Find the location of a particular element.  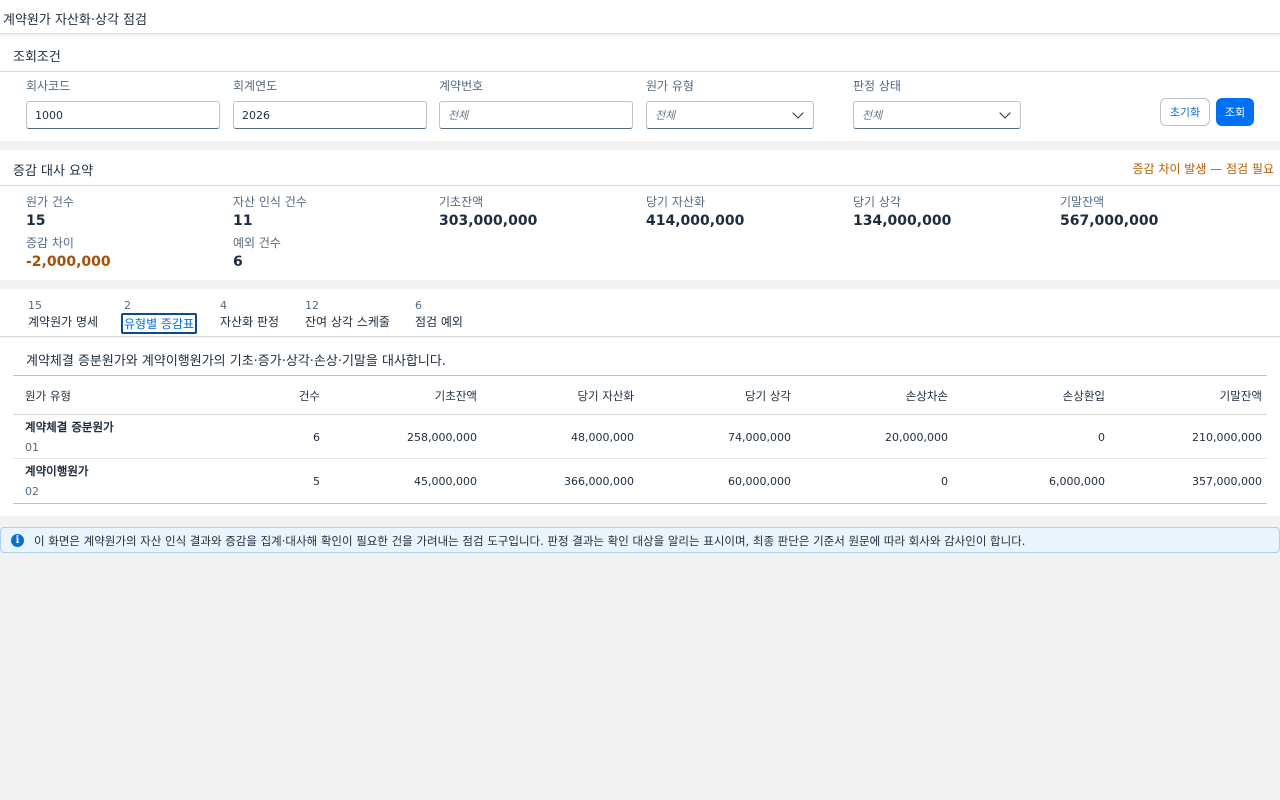

reset-button: 초기화 is located at coordinates (1185, 112).